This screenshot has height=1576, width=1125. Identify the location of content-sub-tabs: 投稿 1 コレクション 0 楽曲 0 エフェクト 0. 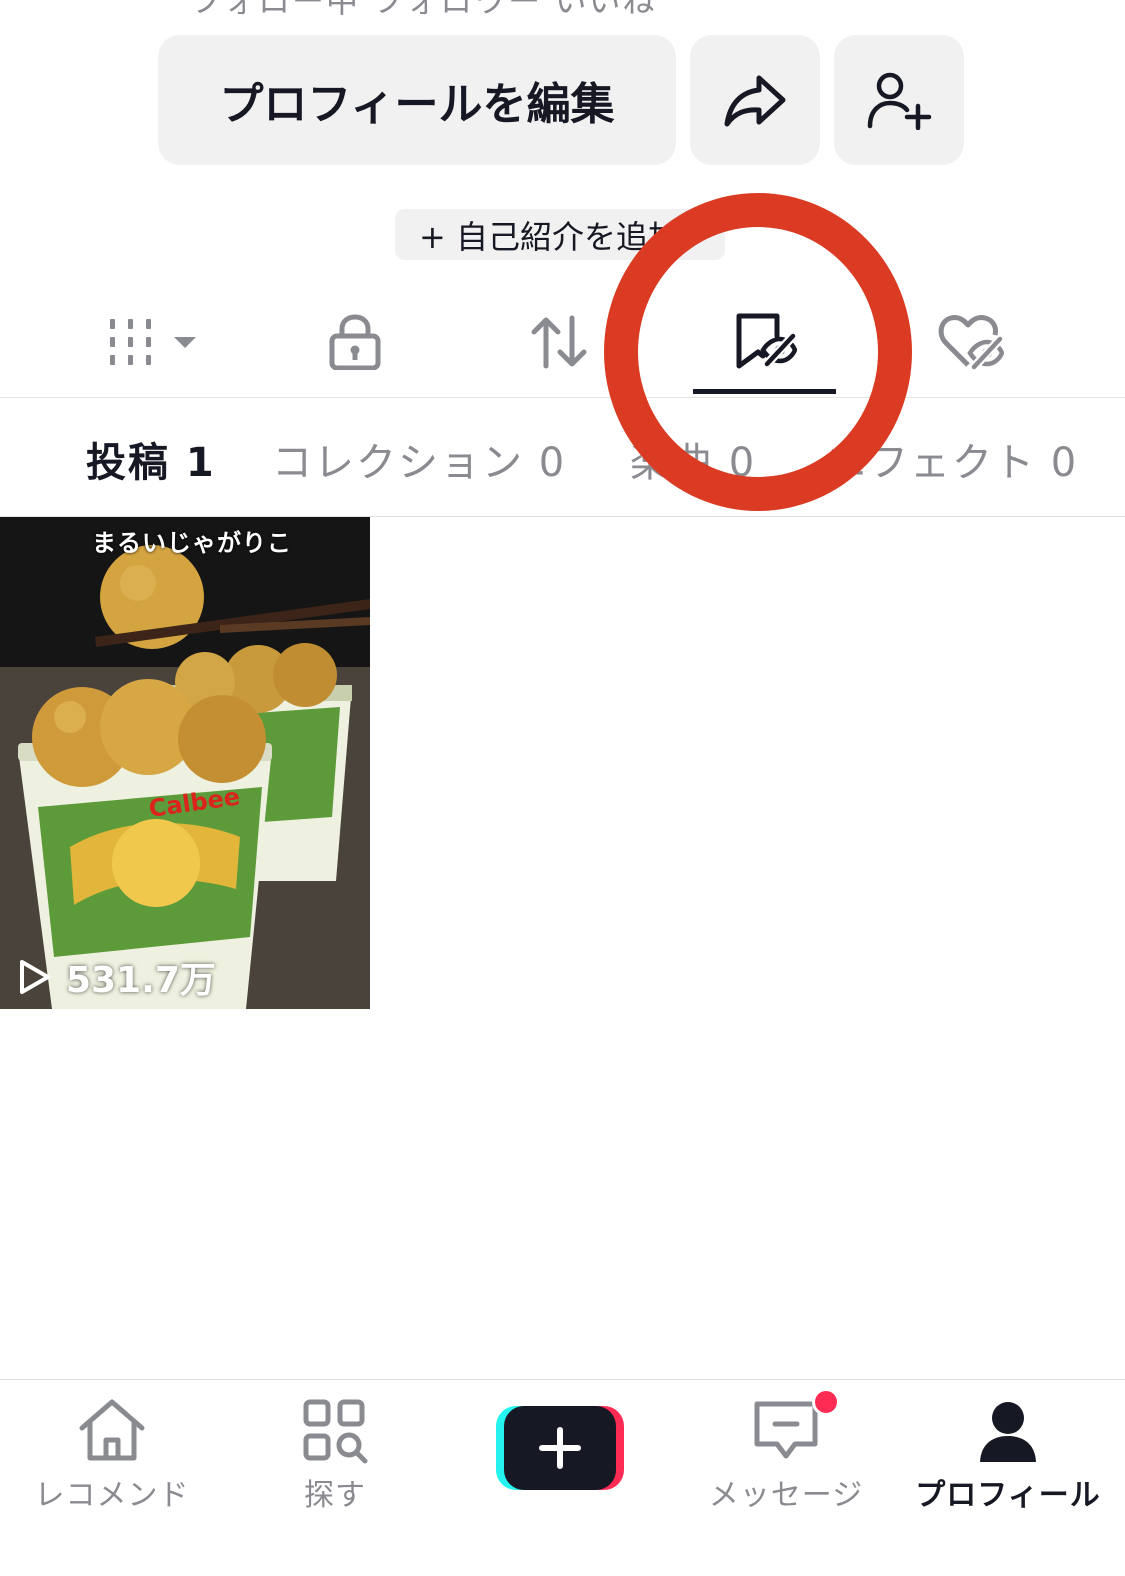
(562, 457).